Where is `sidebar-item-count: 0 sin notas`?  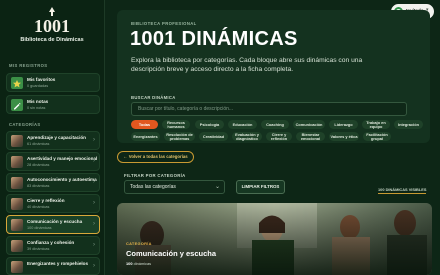
sidebar-item-count: 0 sin notas is located at coordinates (36, 108).